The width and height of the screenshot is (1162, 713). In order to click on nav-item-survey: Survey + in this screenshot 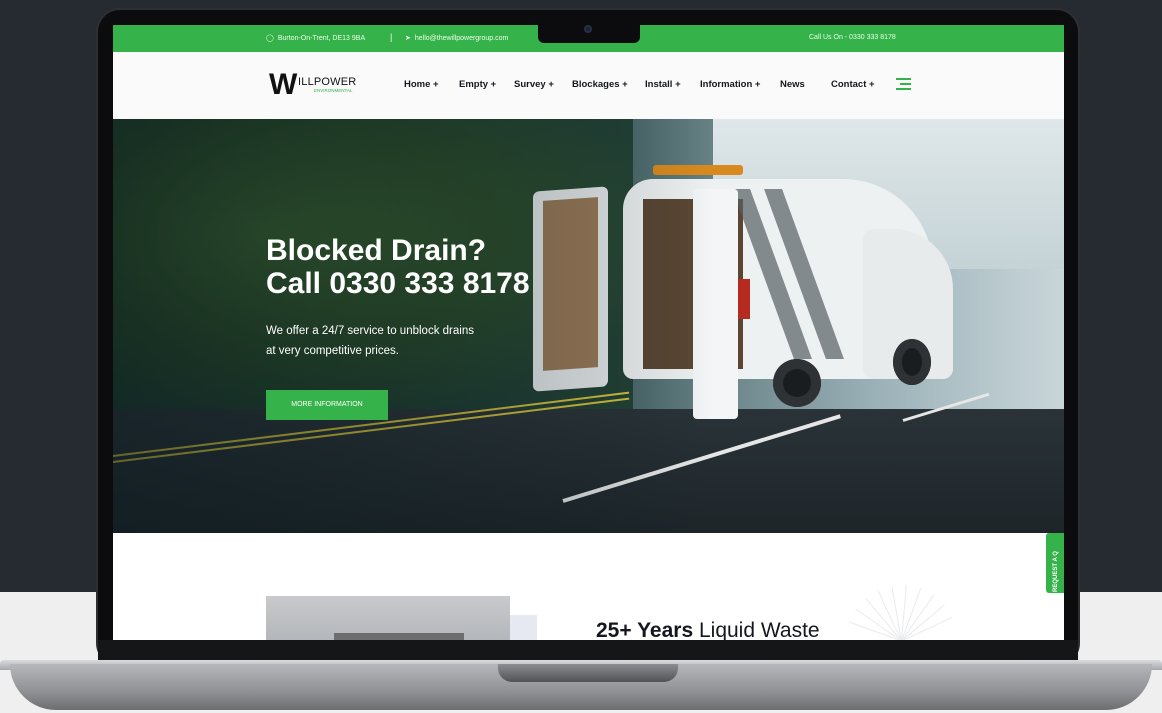, I will do `click(534, 84)`.